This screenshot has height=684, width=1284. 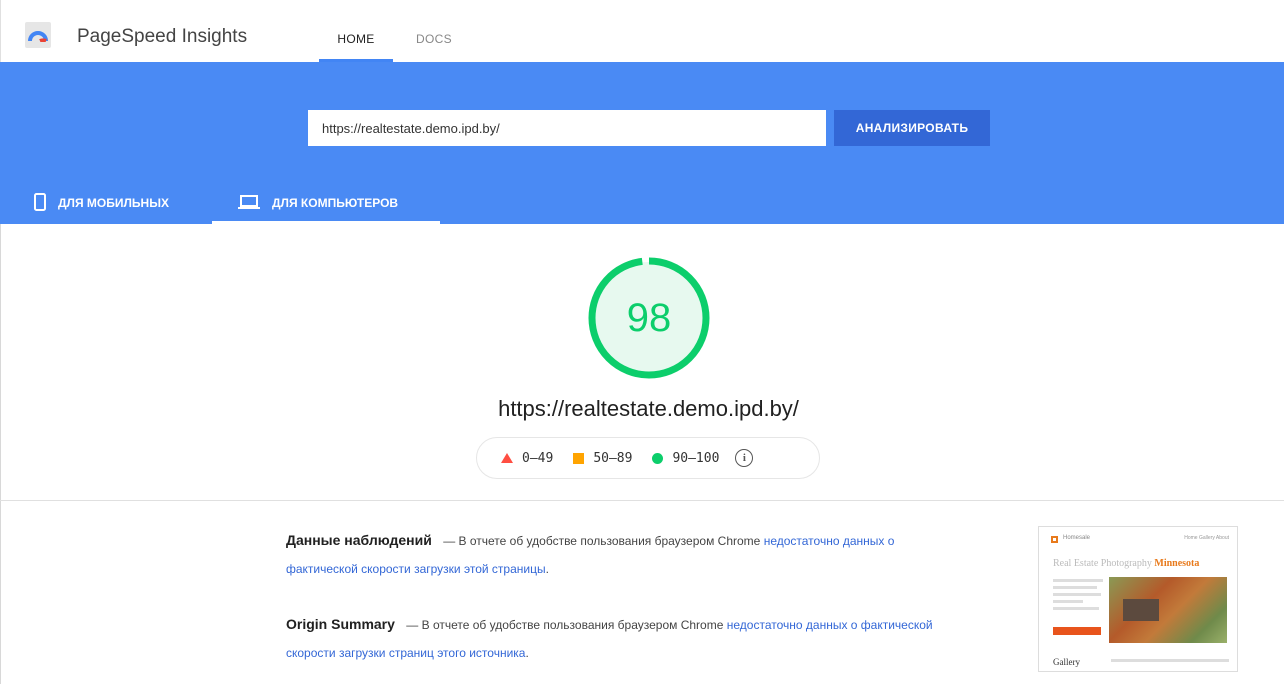 What do you see at coordinates (40, 203) in the screenshot?
I see `smartphone-icon` at bounding box center [40, 203].